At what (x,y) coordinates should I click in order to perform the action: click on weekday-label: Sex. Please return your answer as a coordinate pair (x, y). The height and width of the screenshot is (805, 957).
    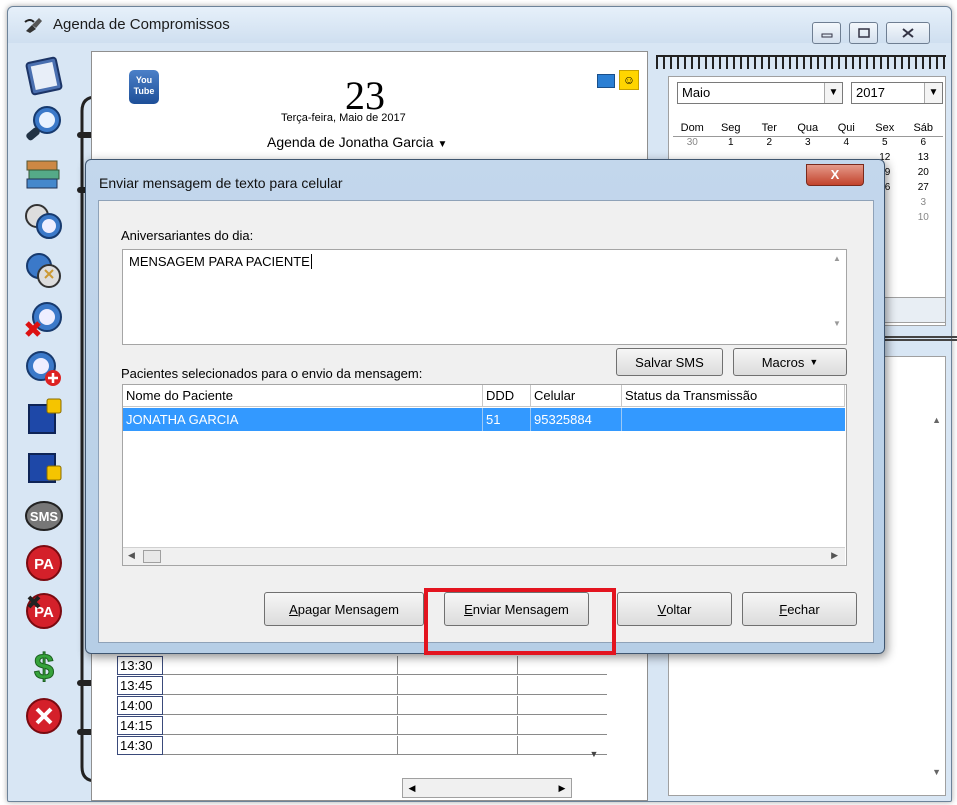
    Looking at the image, I should click on (885, 128).